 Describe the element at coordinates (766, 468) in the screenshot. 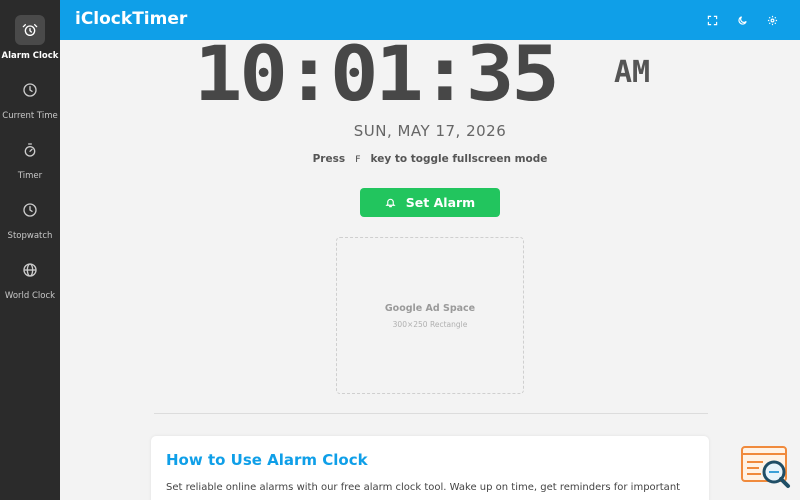

I see `search-window-icon` at that location.